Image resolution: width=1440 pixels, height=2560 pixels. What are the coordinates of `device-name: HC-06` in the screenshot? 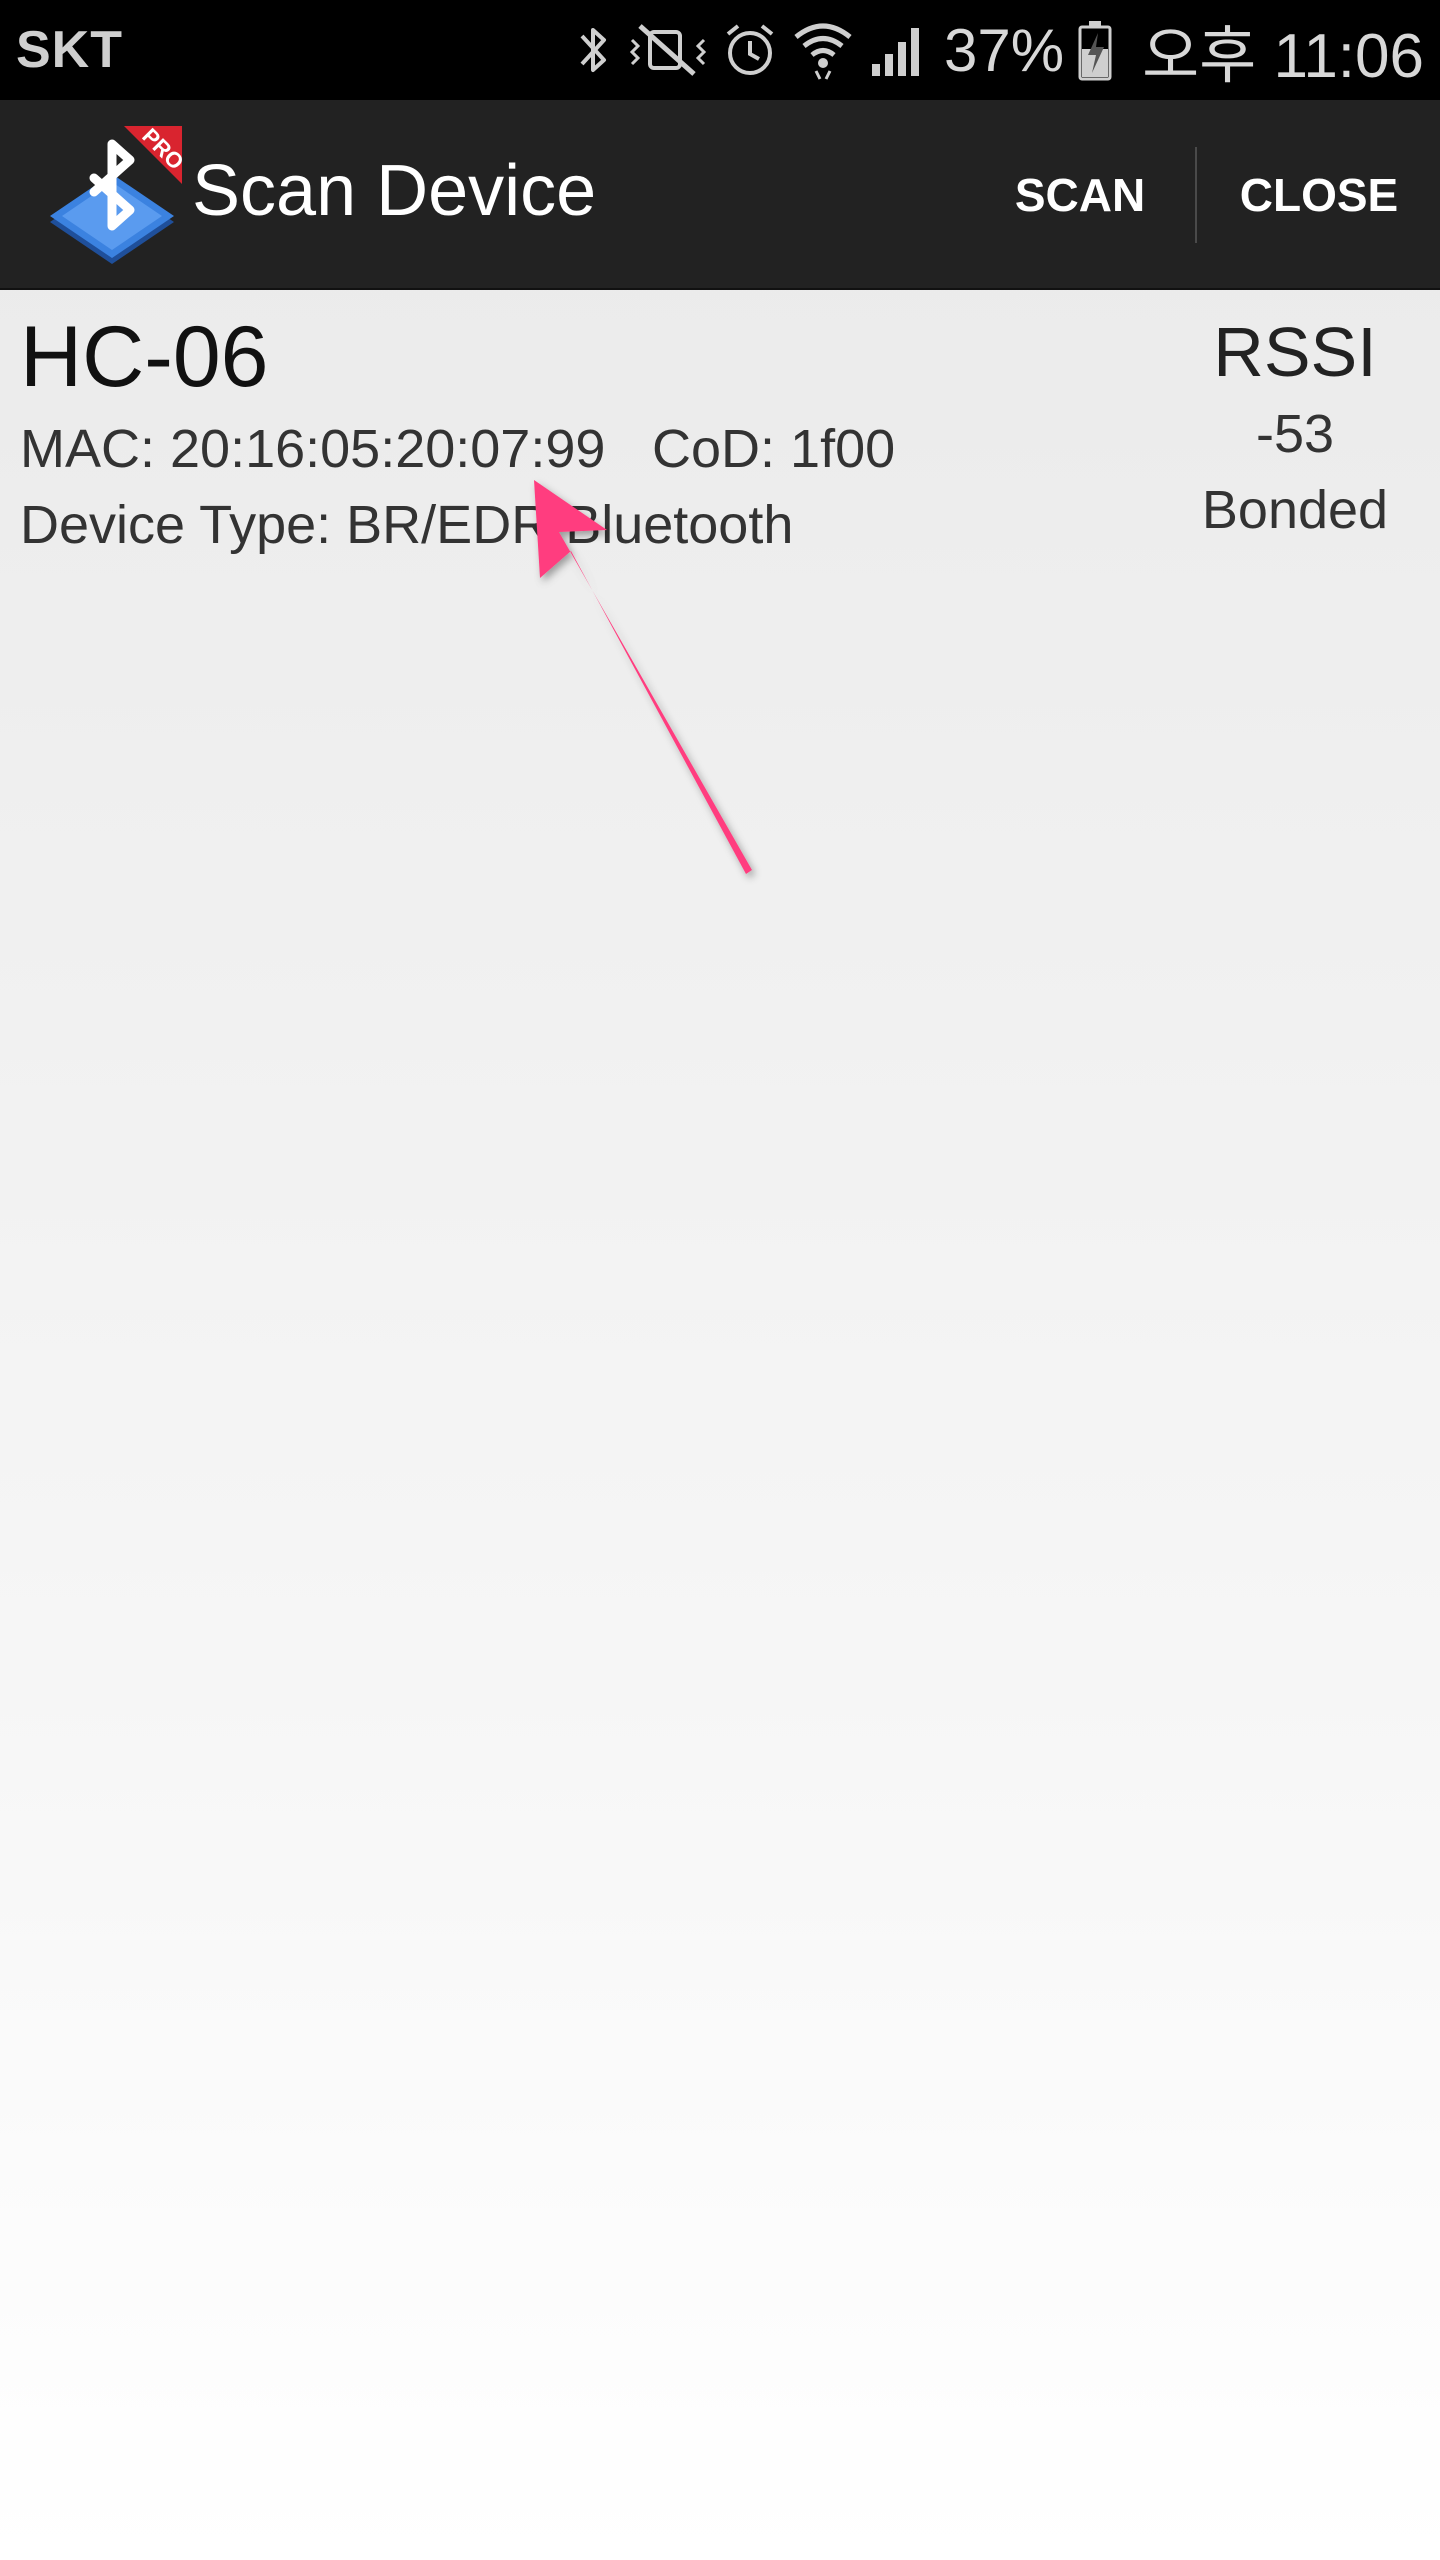 It's located at (144, 357).